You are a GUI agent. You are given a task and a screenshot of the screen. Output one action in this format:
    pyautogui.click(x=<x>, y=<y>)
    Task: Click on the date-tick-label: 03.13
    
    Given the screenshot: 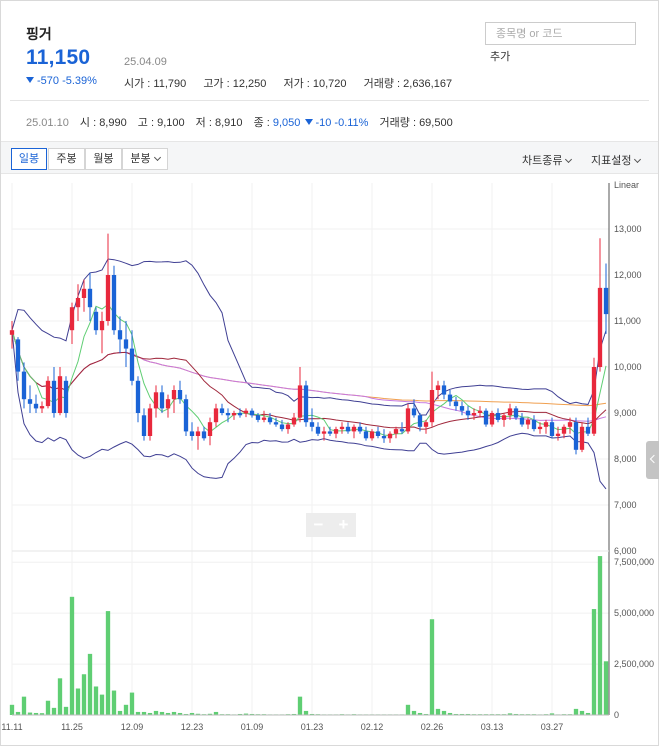 What is the action you would take?
    pyautogui.click(x=492, y=727)
    